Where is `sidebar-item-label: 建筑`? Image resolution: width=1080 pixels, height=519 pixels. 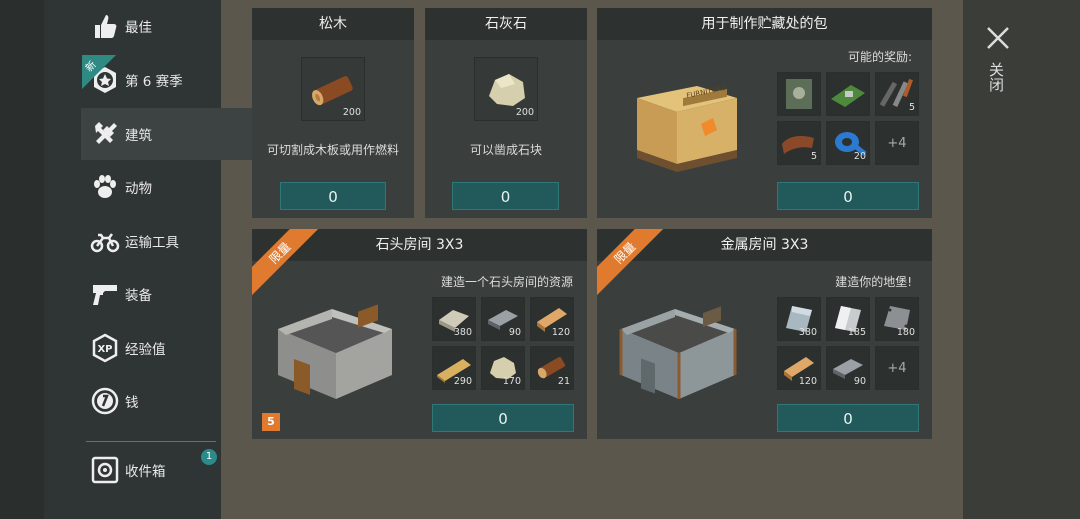 sidebar-item-label: 建筑 is located at coordinates (138, 136).